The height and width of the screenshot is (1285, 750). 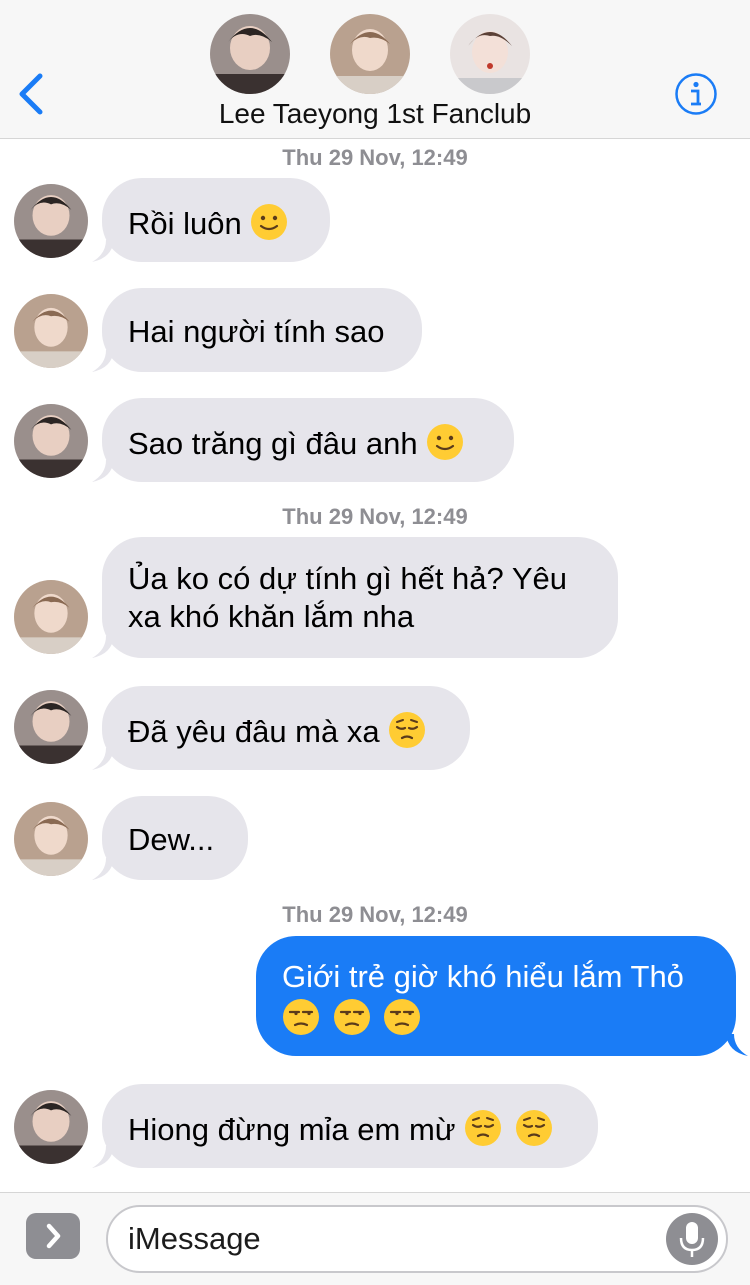 I want to click on emoji-row, so click(x=496, y=1018).